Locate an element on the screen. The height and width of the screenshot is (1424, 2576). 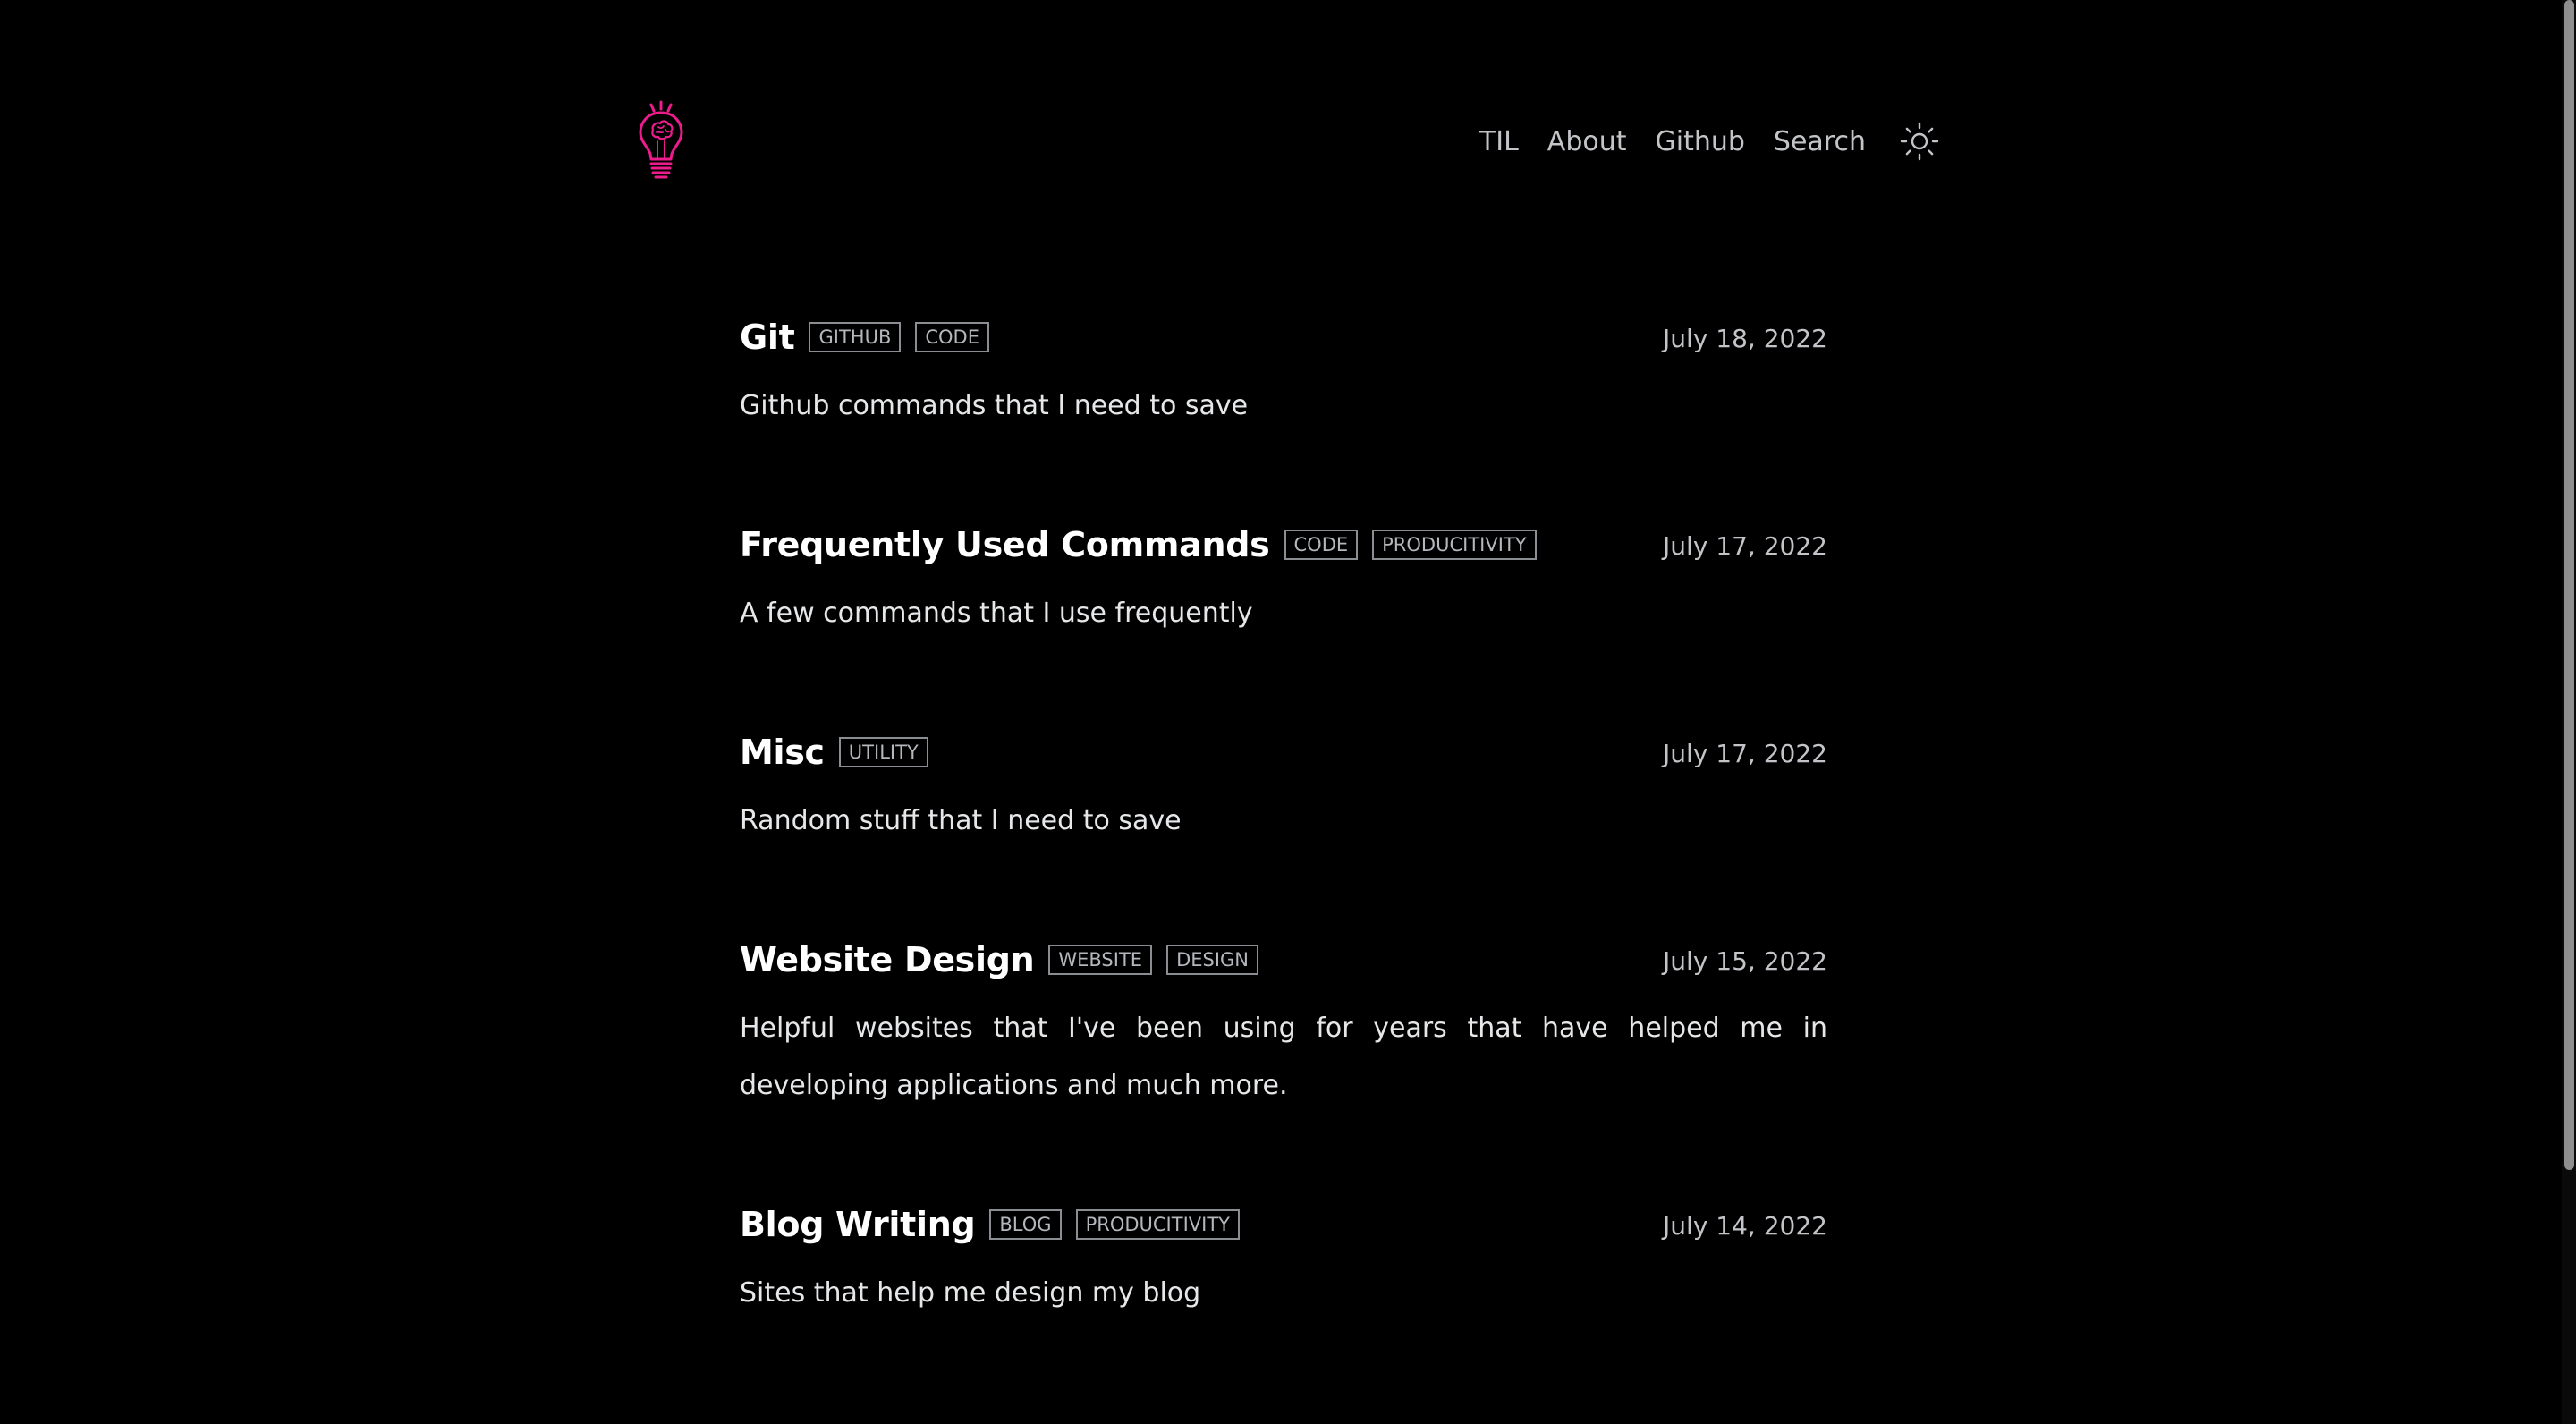
tag-badge: GITHUB is located at coordinates (855, 337).